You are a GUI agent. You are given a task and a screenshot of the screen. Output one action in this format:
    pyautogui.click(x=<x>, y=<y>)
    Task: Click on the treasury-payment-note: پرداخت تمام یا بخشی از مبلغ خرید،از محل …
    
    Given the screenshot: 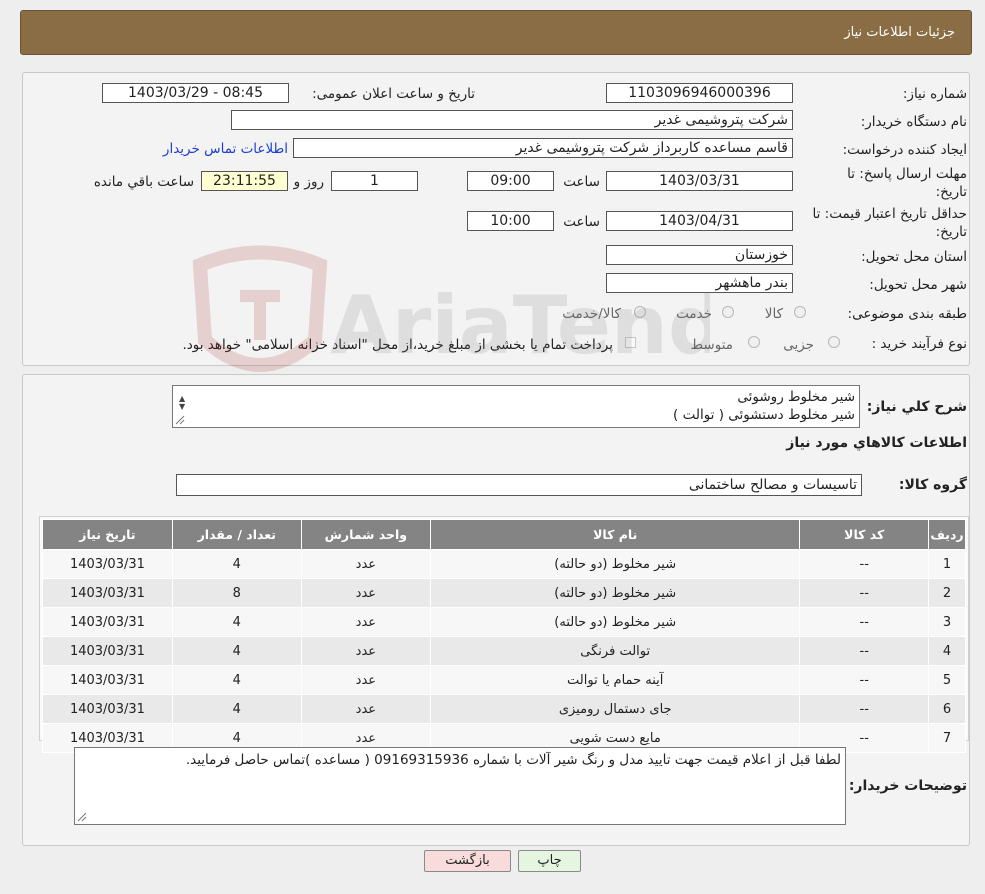 What is the action you would take?
    pyautogui.click(x=397, y=345)
    